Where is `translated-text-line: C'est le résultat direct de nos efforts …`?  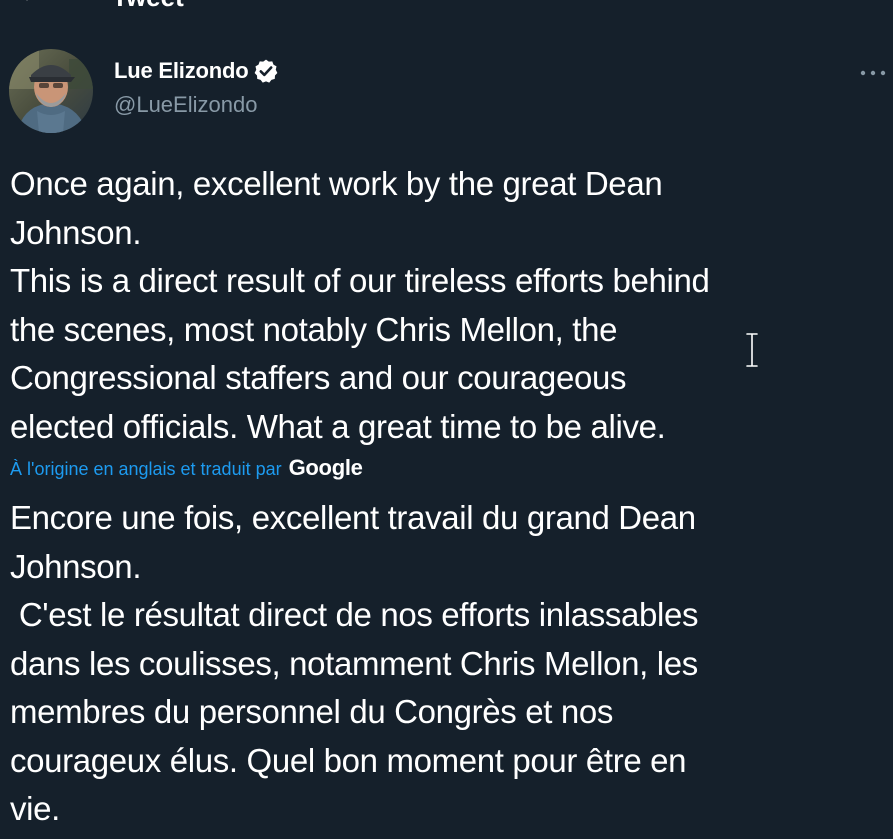 translated-text-line: C'est le résultat direct de nos efforts … is located at coordinates (354, 614).